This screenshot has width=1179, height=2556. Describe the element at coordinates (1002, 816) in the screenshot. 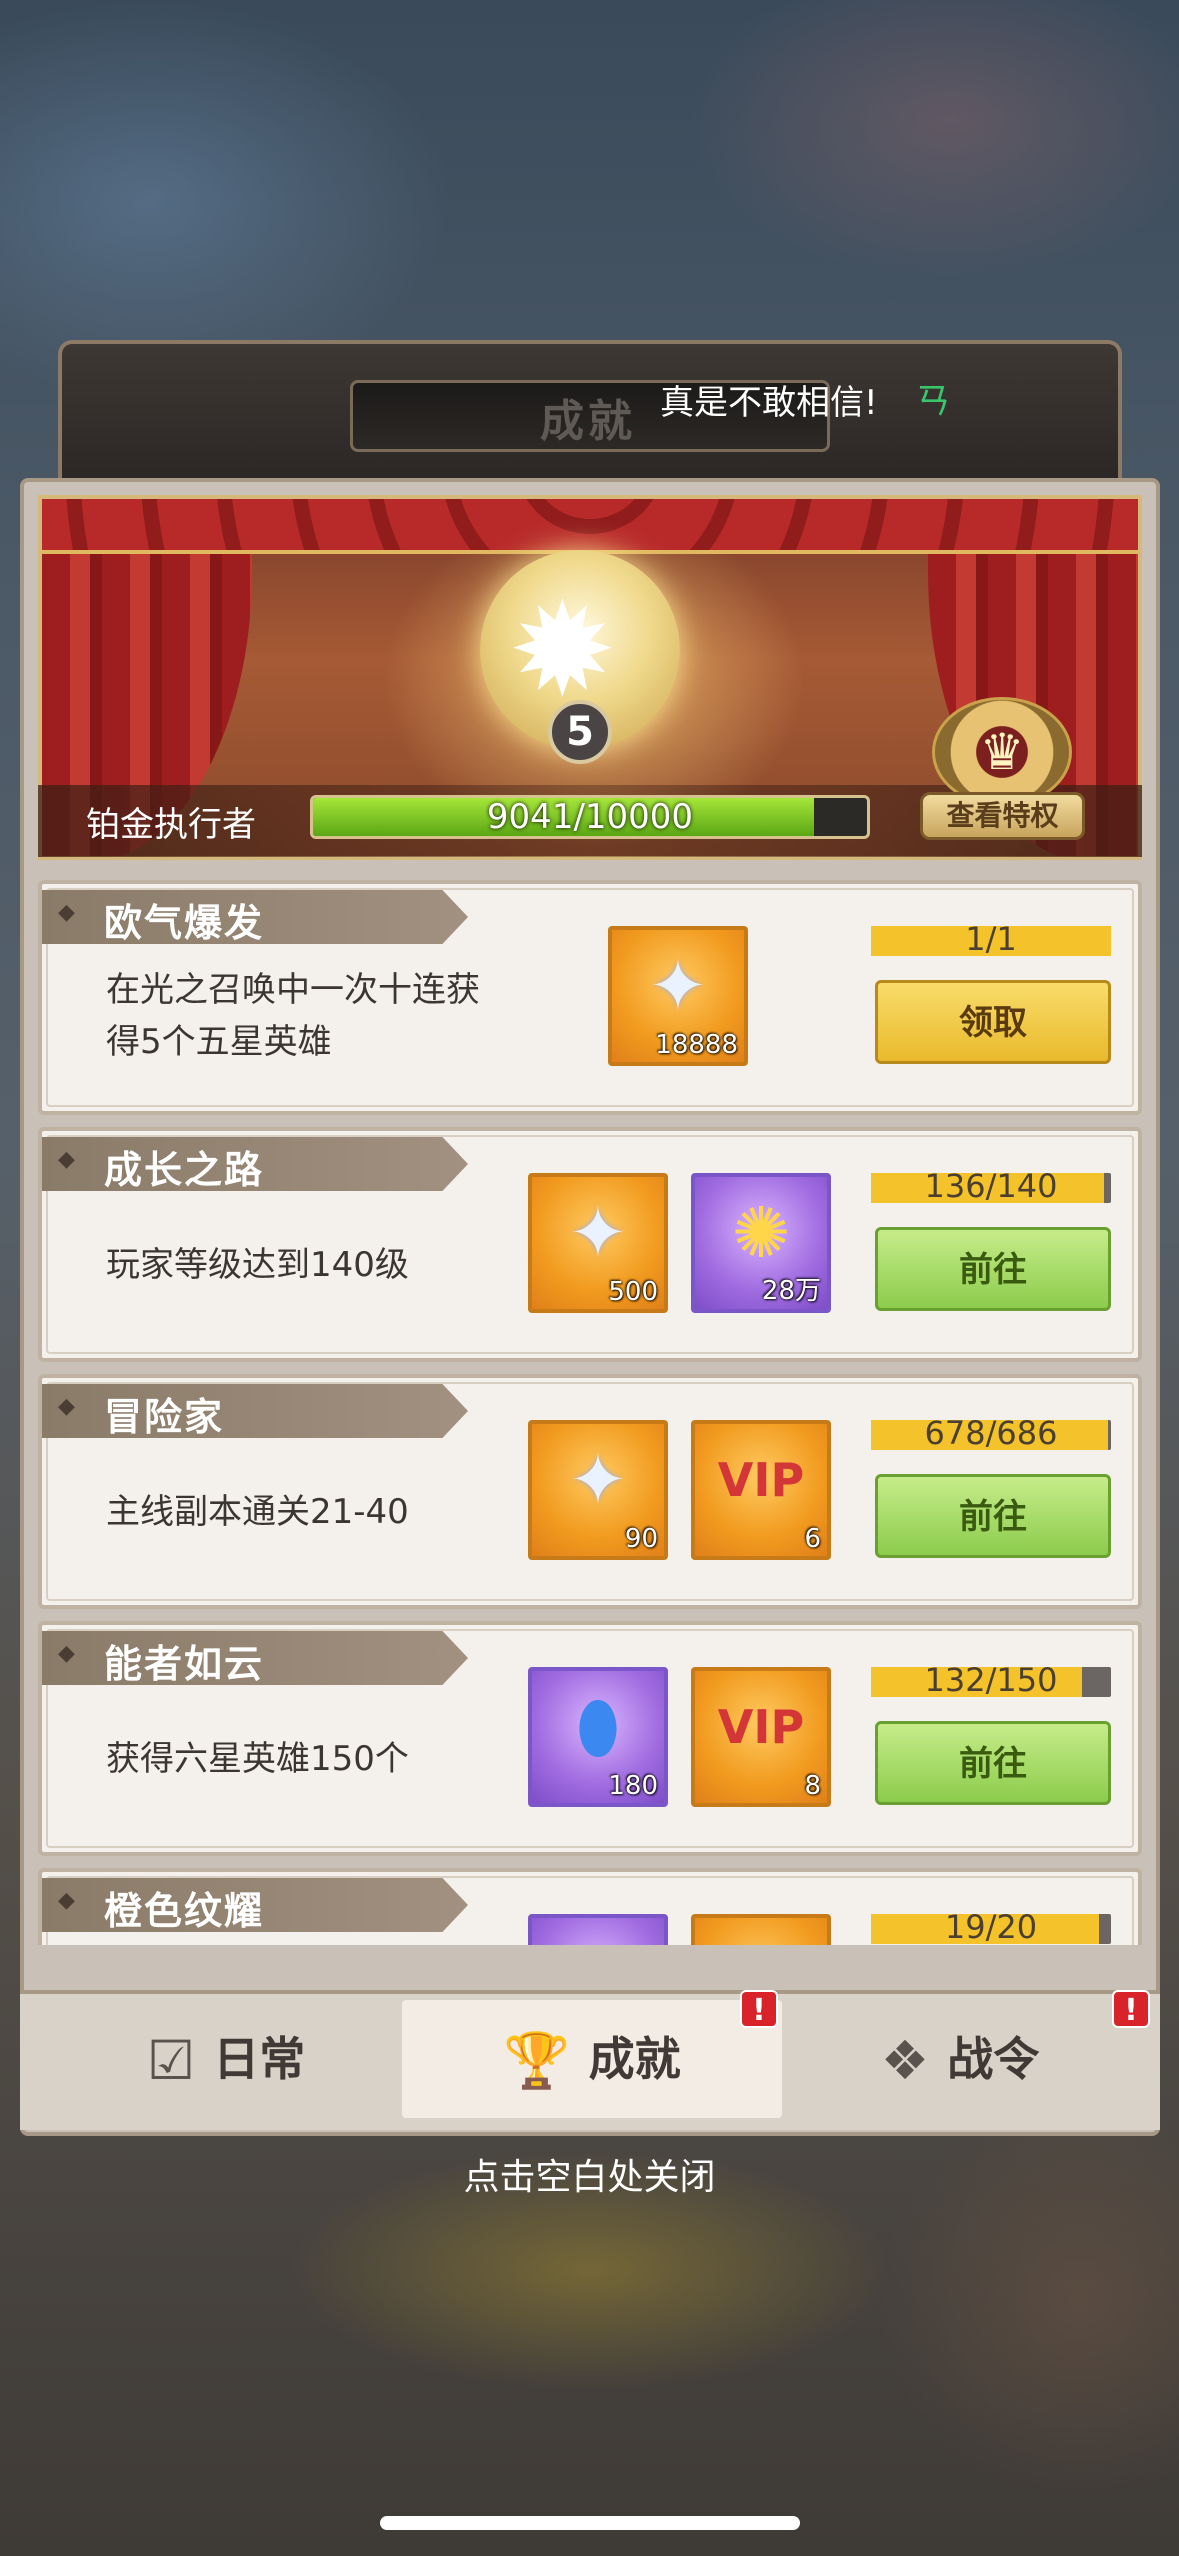

I see `view-privilege-button: 查看特权` at that location.